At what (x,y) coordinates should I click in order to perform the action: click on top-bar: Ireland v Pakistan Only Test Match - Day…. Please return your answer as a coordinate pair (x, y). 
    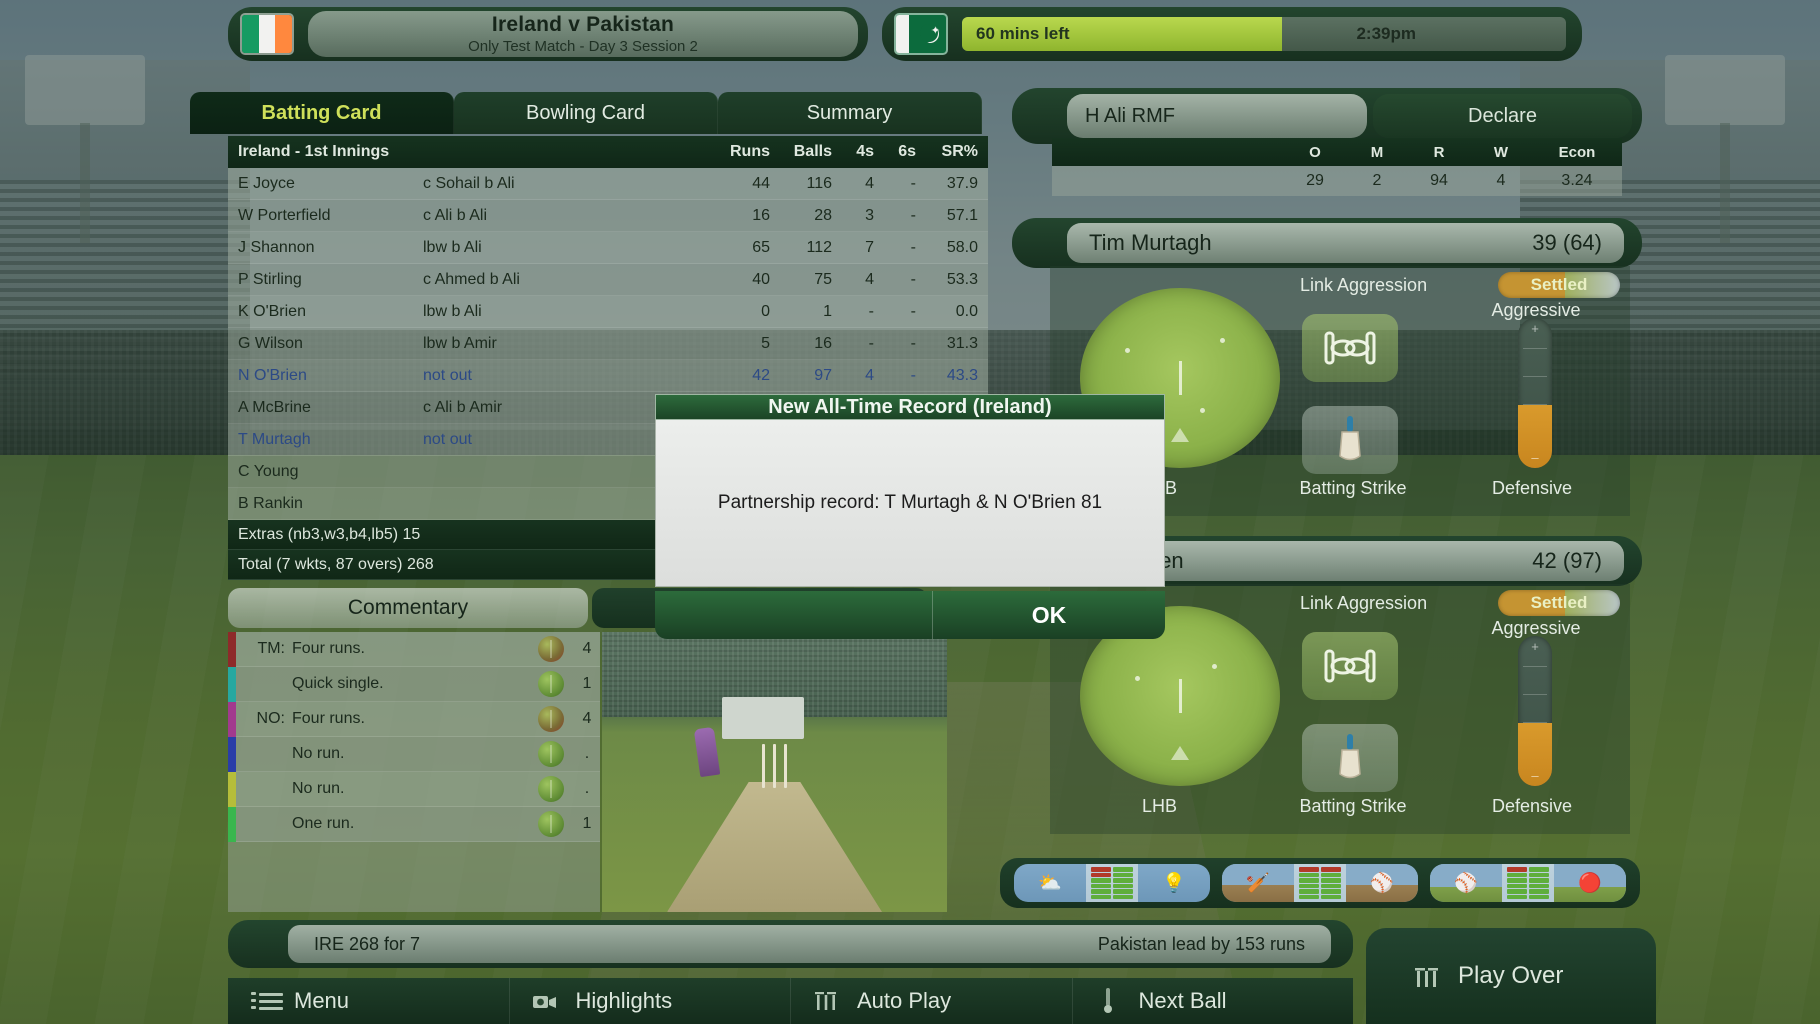
    Looking at the image, I should click on (913, 34).